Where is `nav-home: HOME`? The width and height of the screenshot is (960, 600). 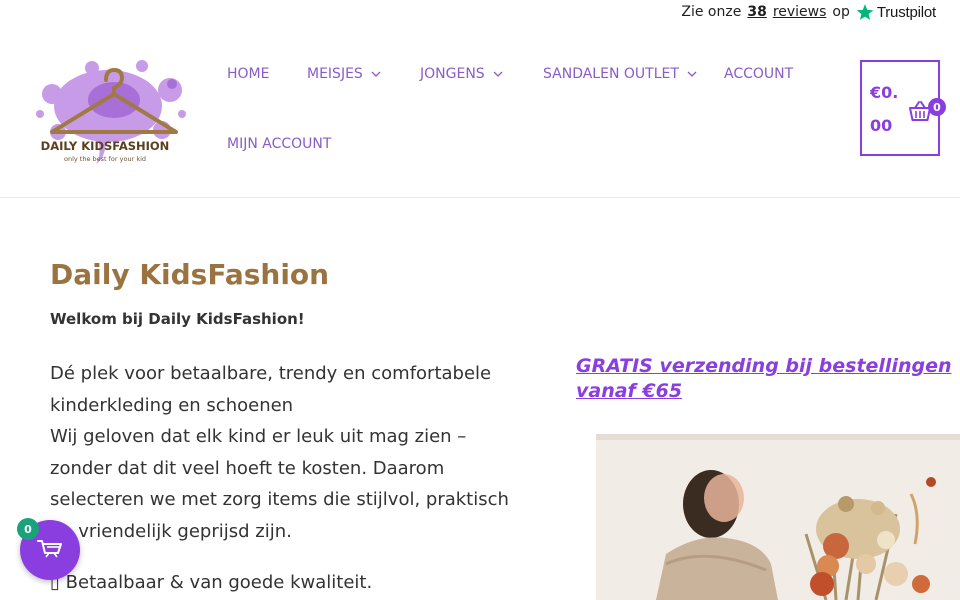
nav-home: HOME is located at coordinates (248, 74).